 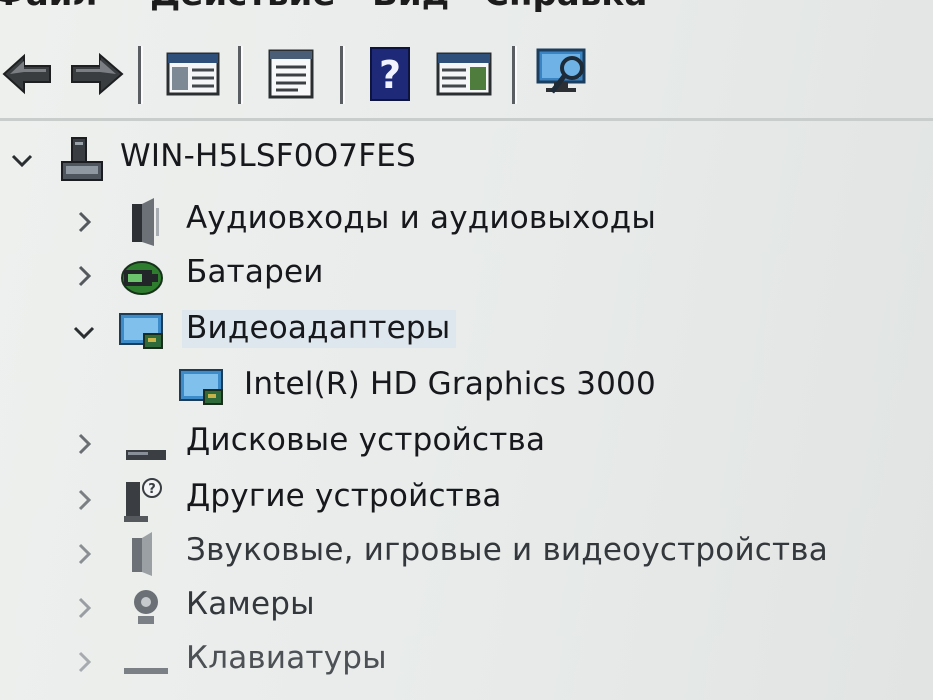 What do you see at coordinates (466, 663) in the screenshot?
I see `tree-item-keyboards: Клавиатуры` at bounding box center [466, 663].